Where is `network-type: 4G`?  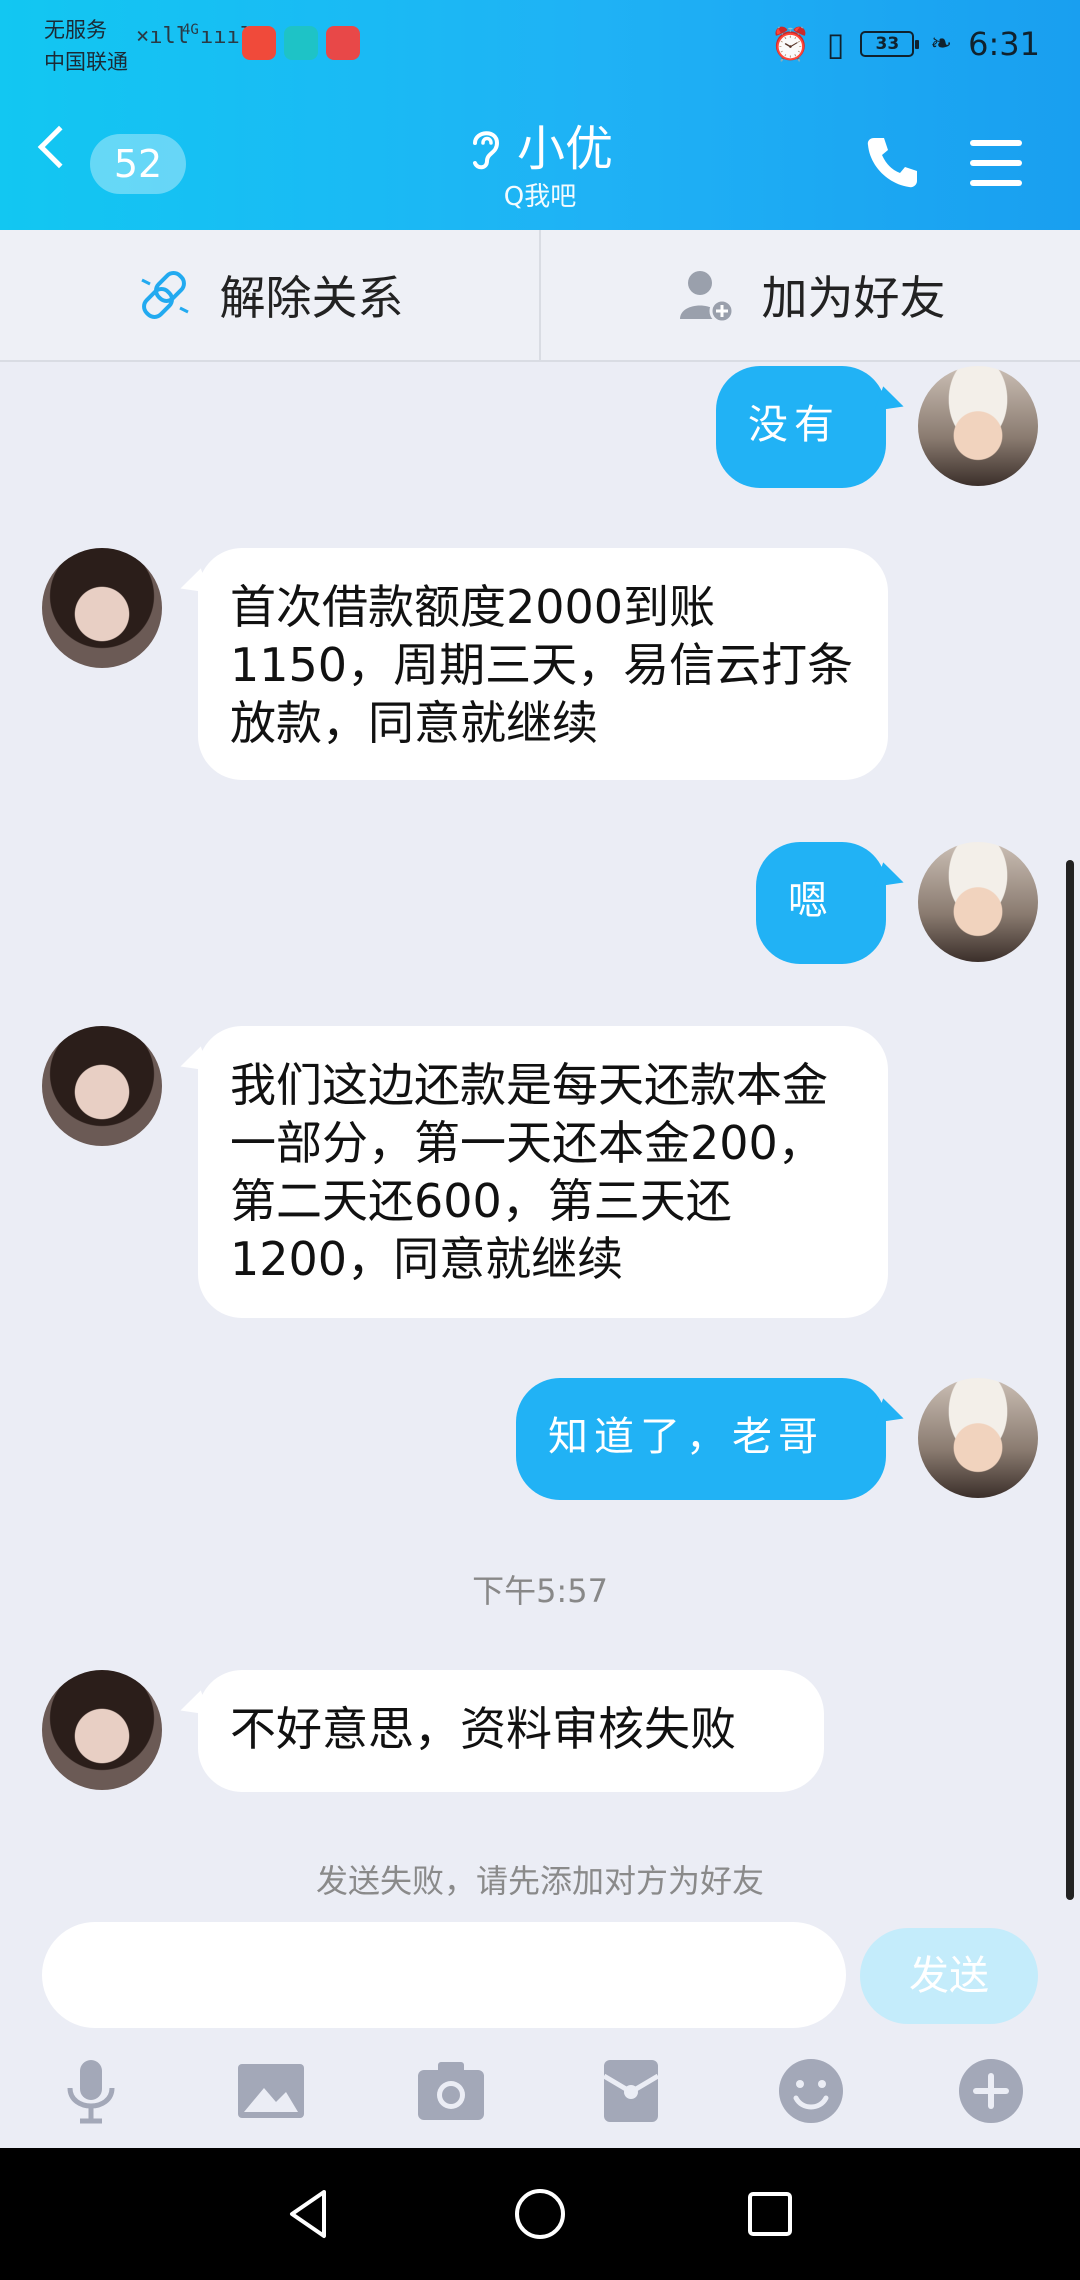 network-type: 4G is located at coordinates (190, 30).